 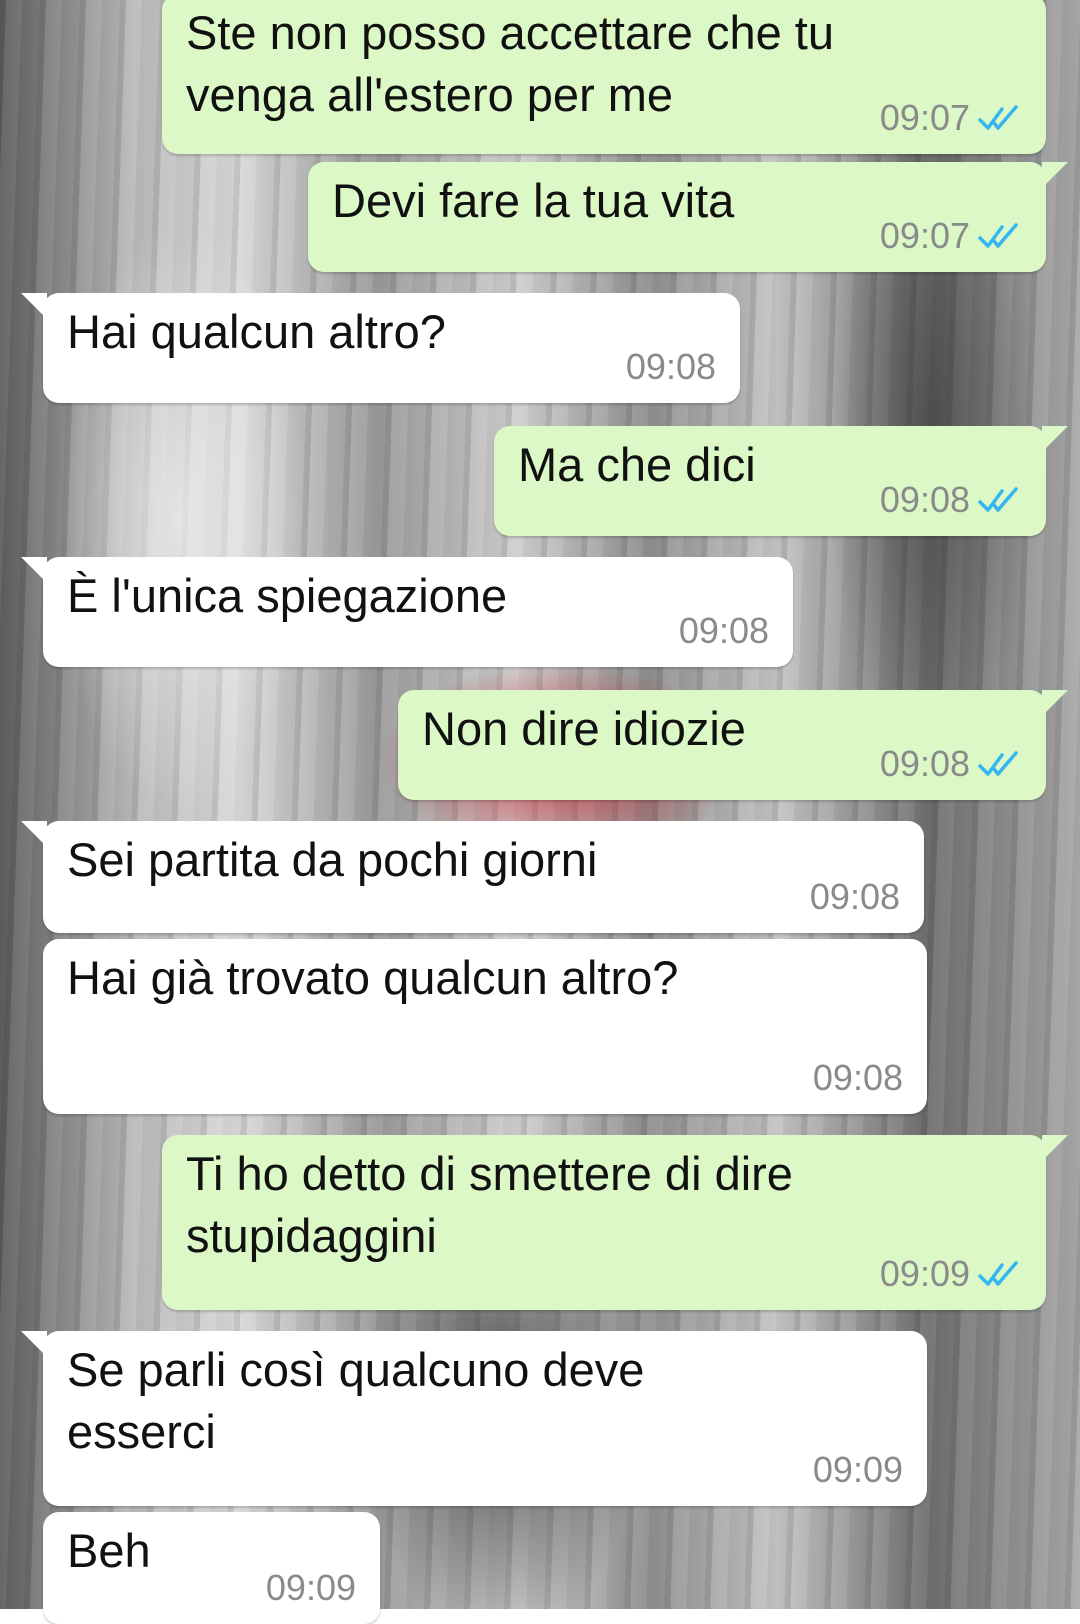 What do you see at coordinates (256, 331) in the screenshot?
I see `message-text: Hai qualcun altro?` at bounding box center [256, 331].